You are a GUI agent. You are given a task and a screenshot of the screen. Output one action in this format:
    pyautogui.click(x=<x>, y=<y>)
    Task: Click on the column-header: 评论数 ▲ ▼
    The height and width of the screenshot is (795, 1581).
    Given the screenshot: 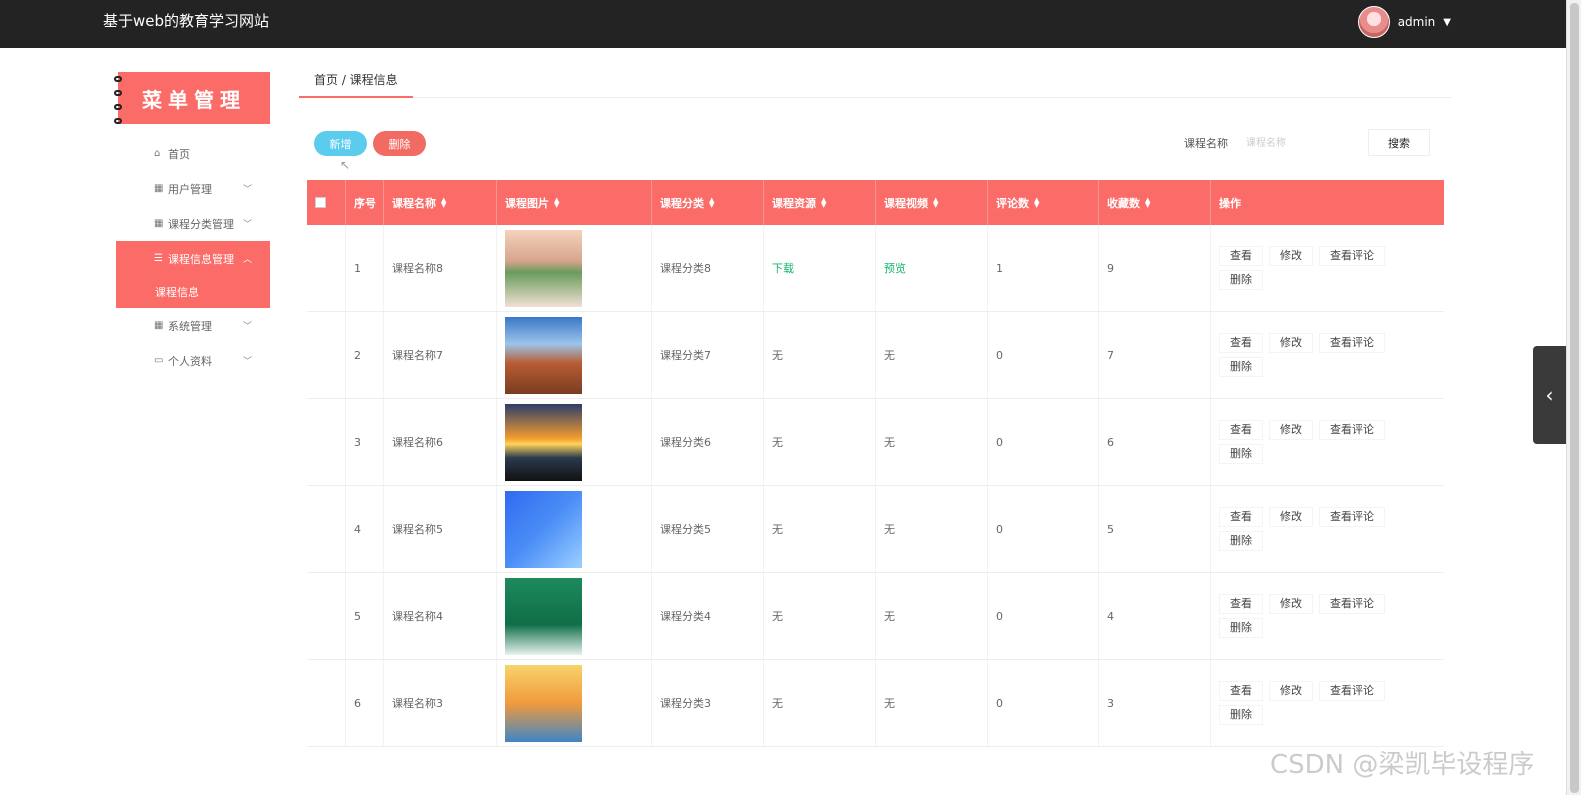 What is the action you would take?
    pyautogui.click(x=1043, y=202)
    